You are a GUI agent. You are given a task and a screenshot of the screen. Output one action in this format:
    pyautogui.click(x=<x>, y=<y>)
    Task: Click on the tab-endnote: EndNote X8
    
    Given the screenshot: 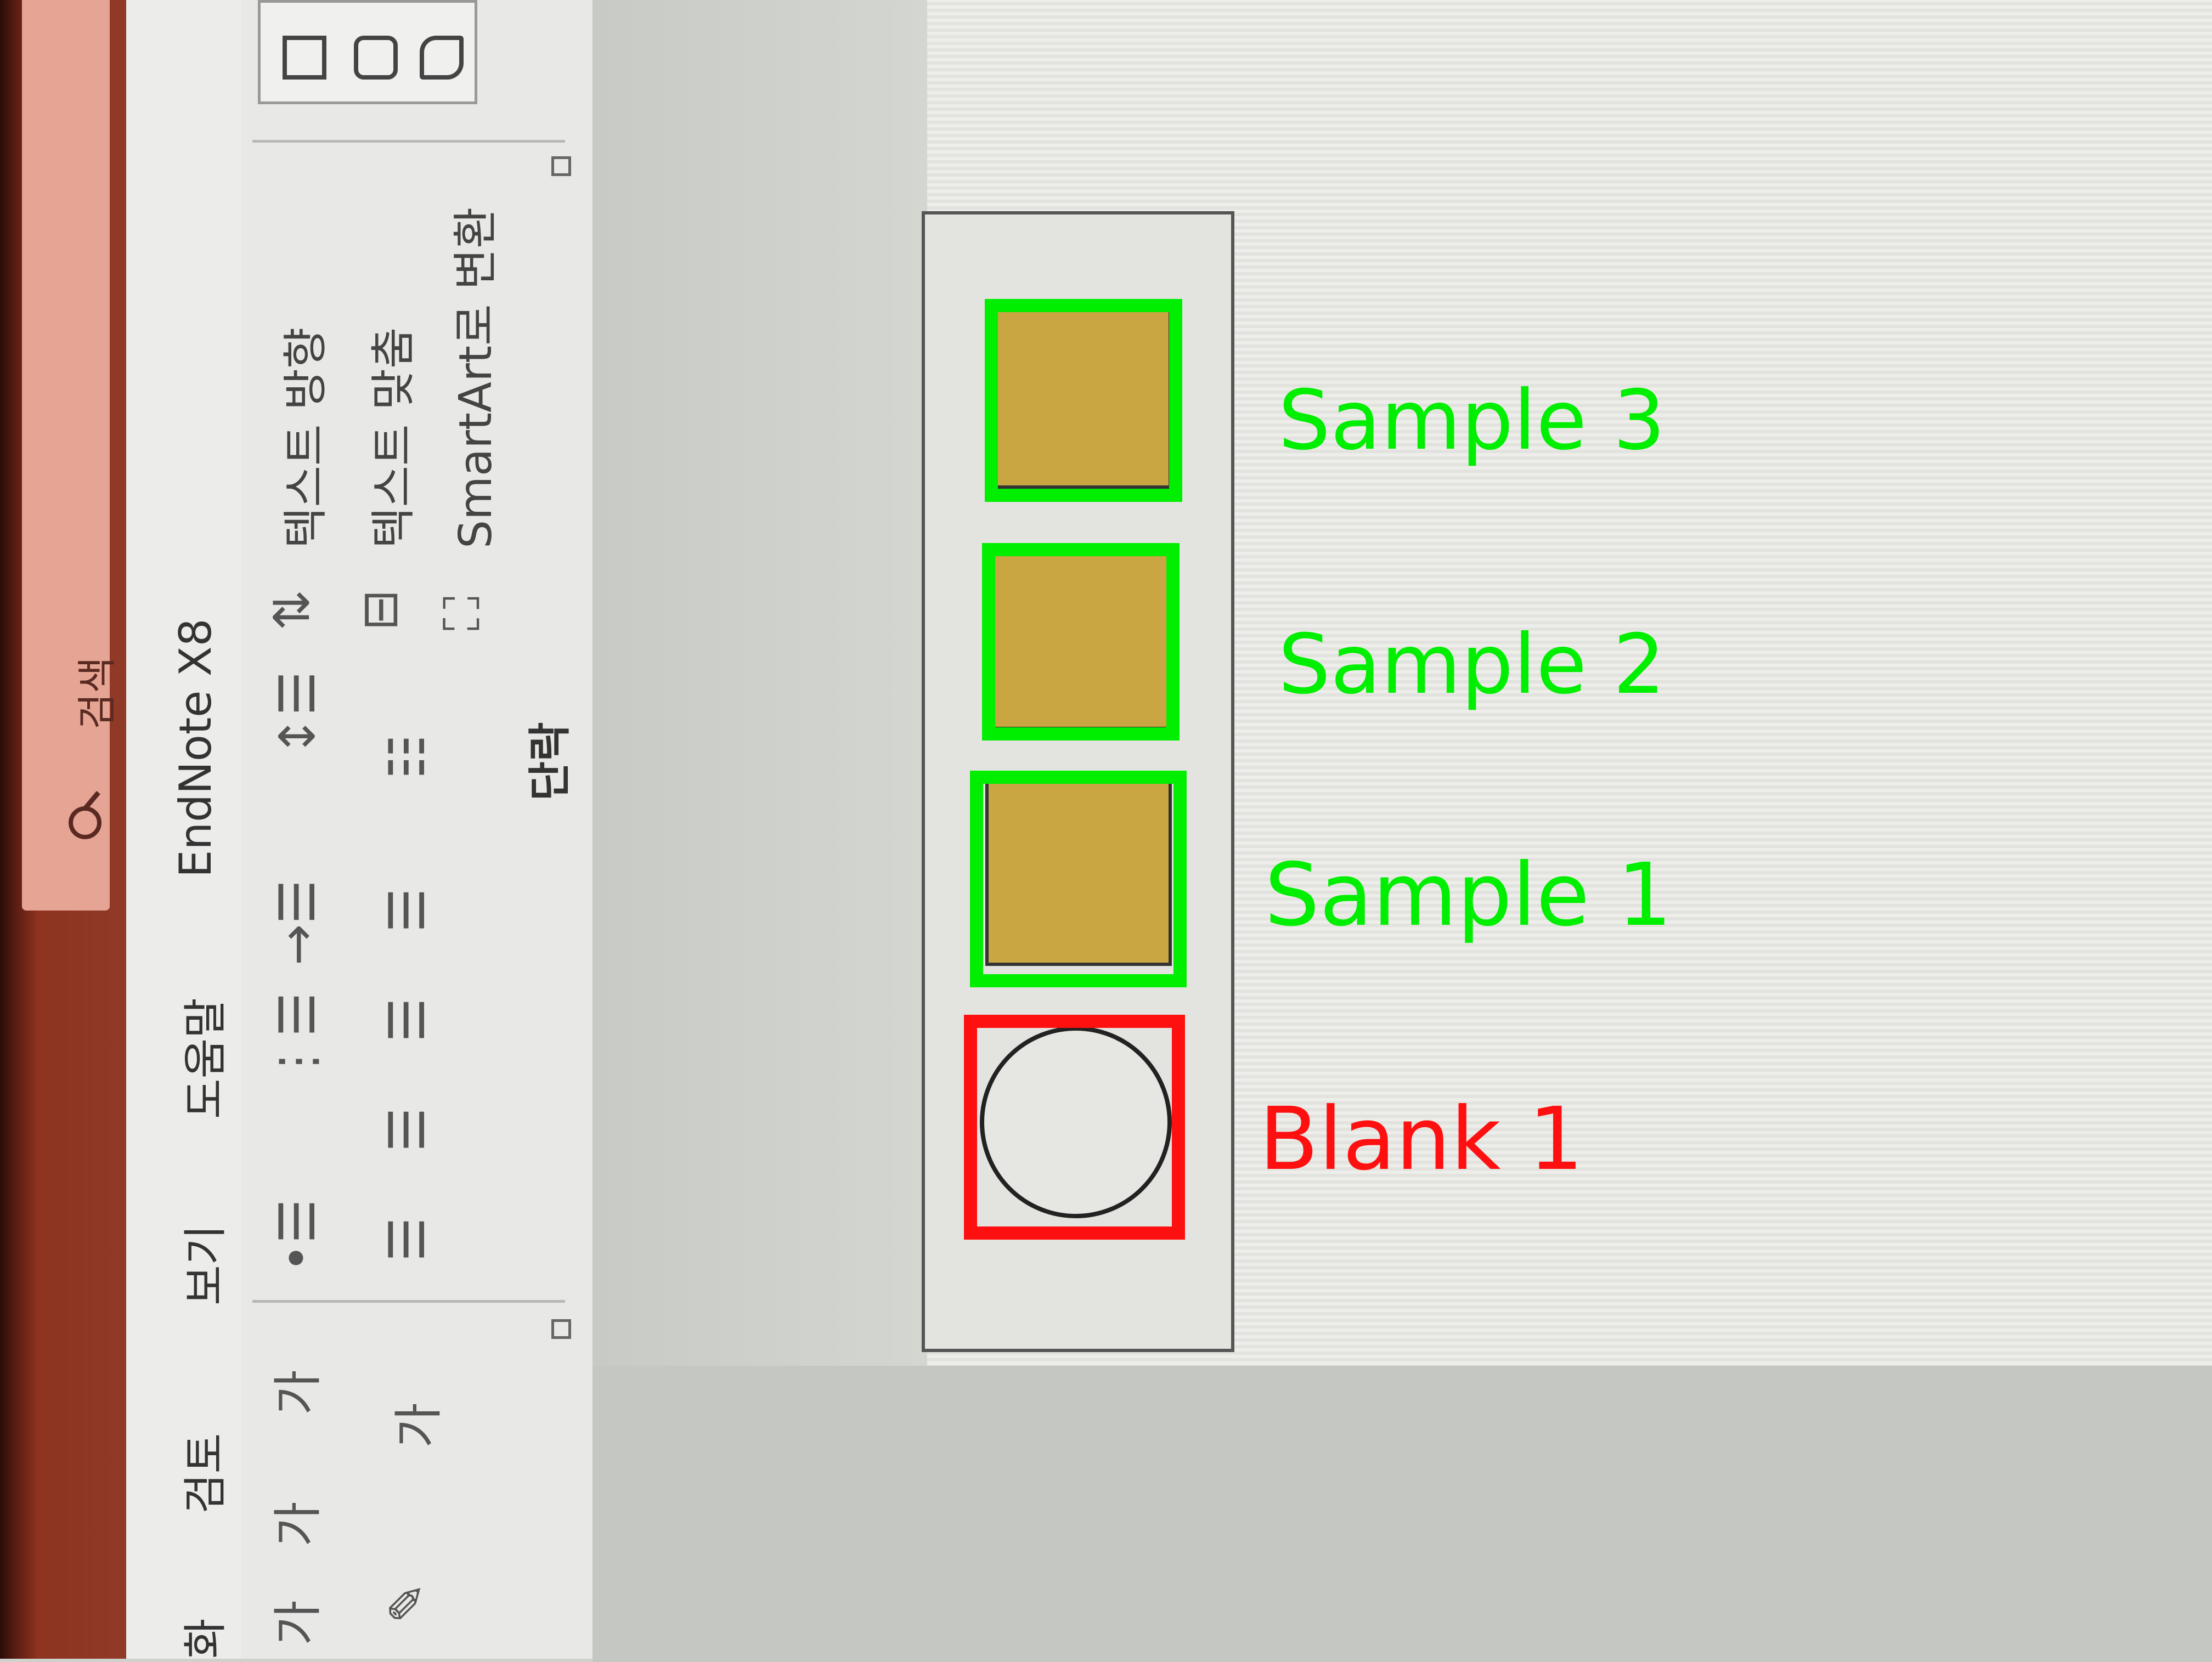 What is the action you would take?
    pyautogui.click(x=195, y=748)
    